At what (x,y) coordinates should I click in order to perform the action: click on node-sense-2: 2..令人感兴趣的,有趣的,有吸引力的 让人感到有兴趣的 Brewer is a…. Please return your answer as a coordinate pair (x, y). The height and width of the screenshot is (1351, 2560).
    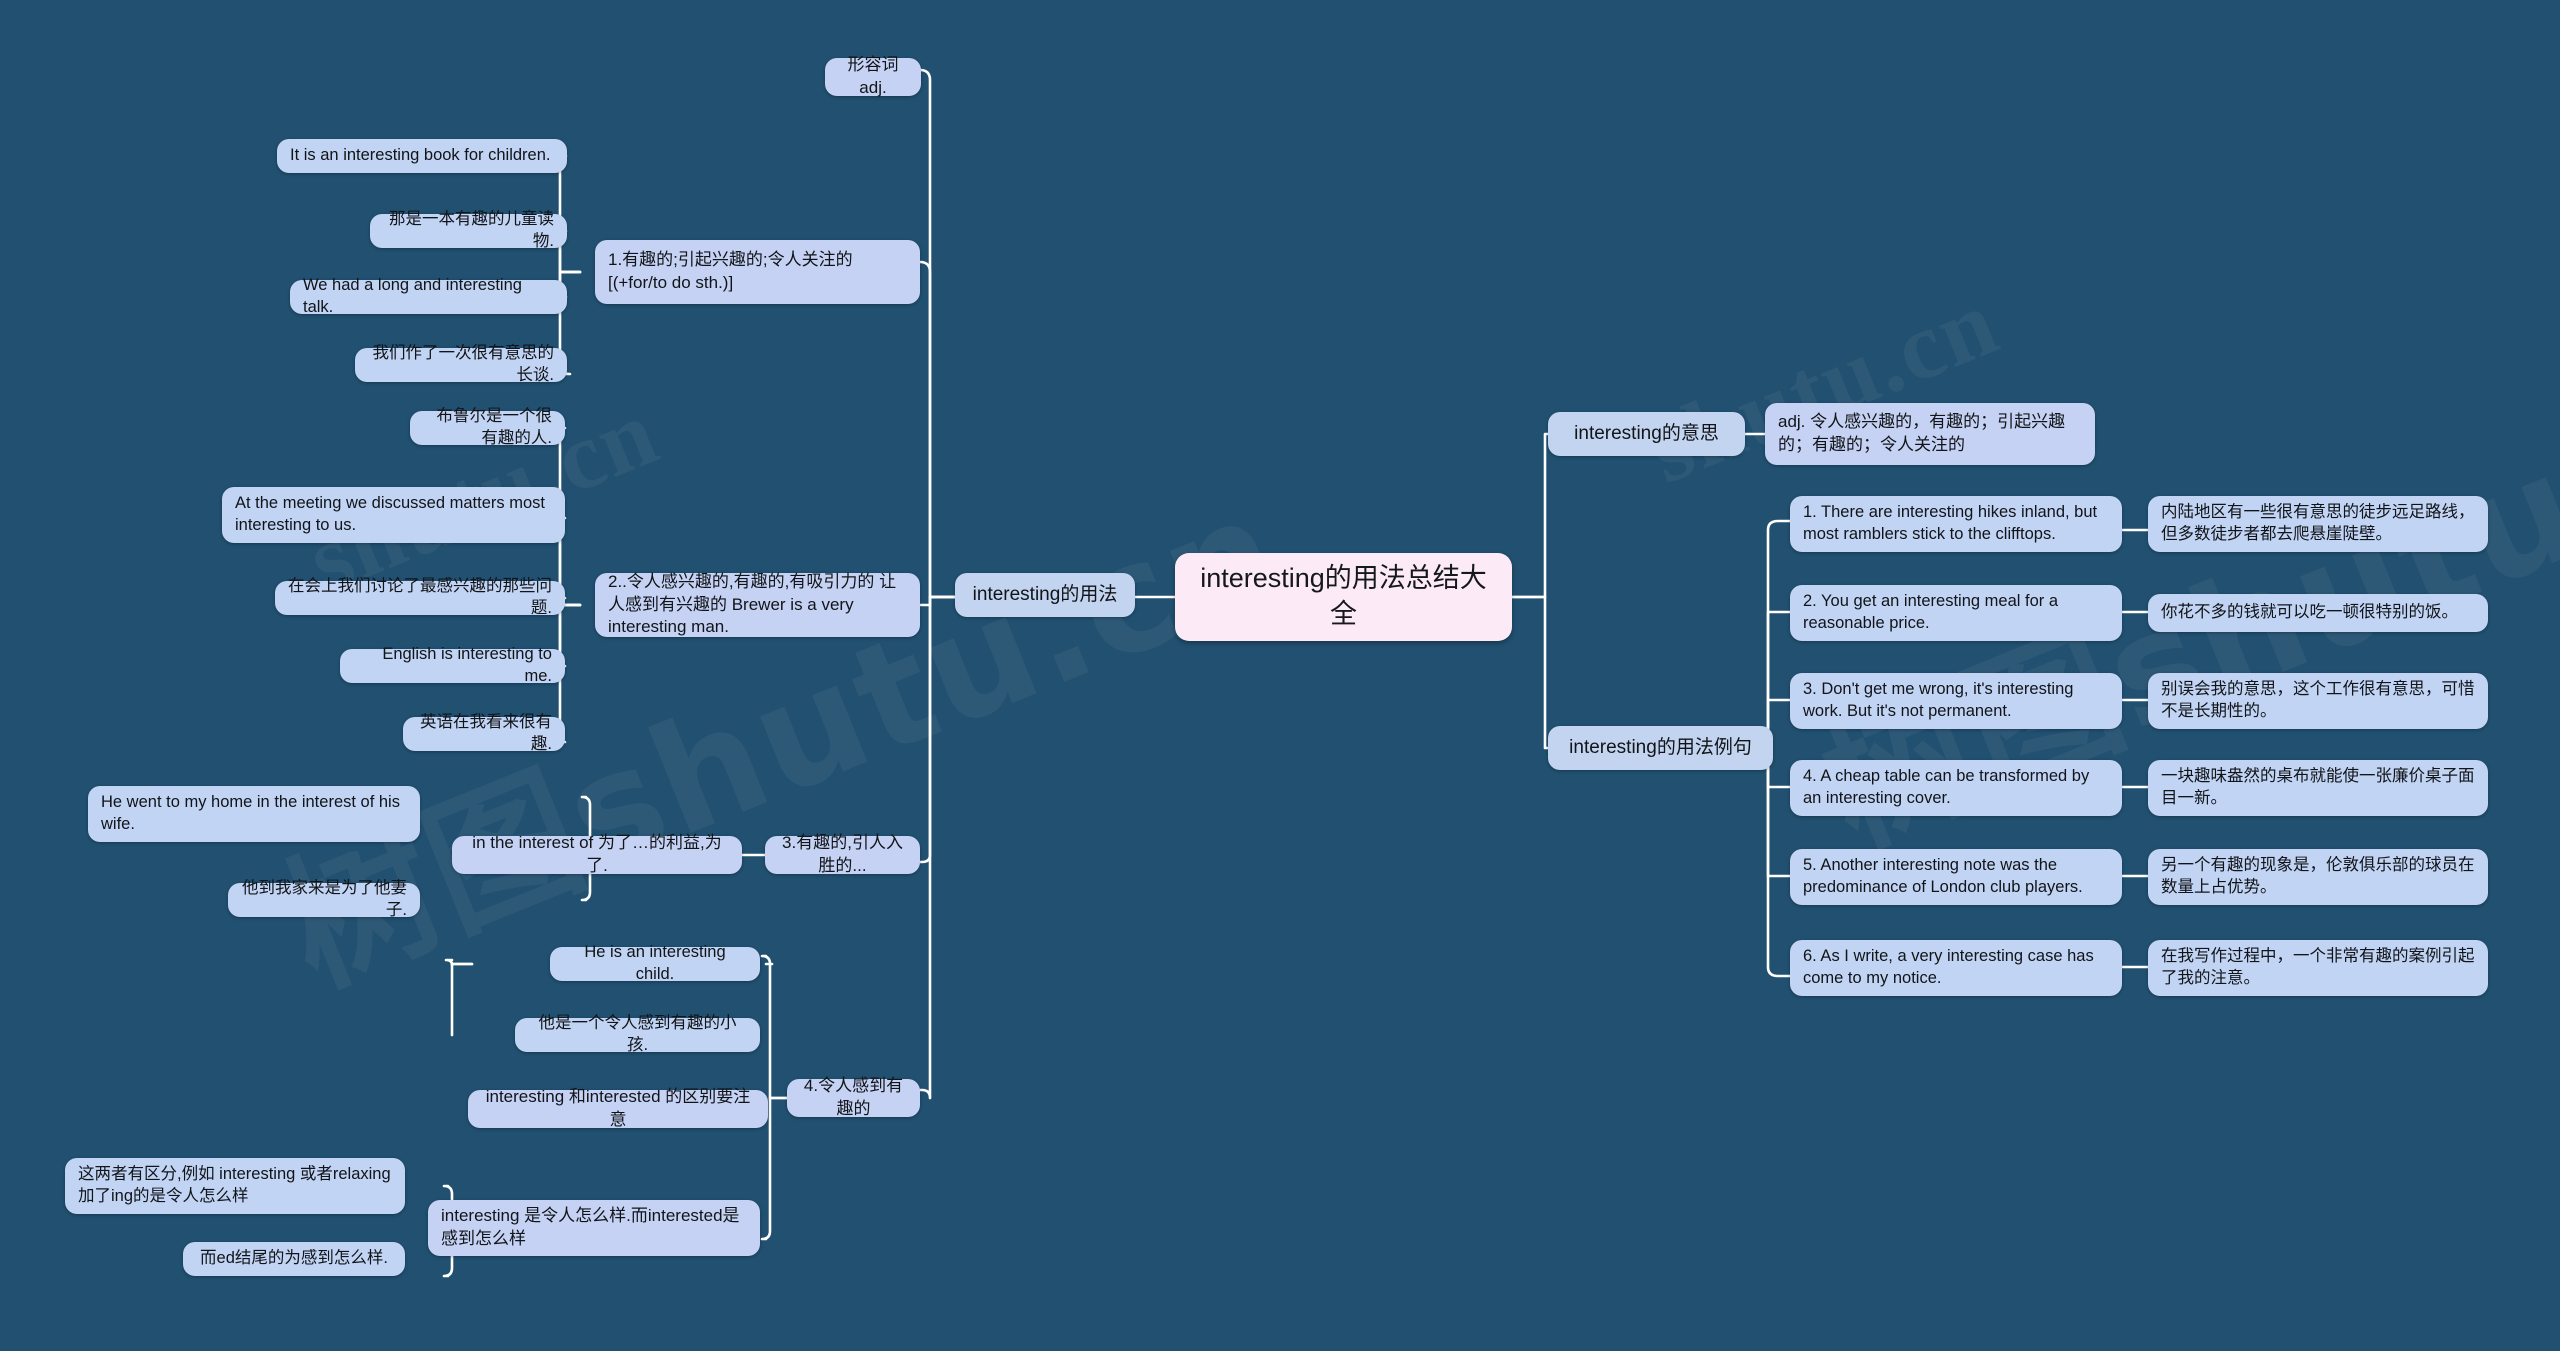
    Looking at the image, I should click on (757, 604).